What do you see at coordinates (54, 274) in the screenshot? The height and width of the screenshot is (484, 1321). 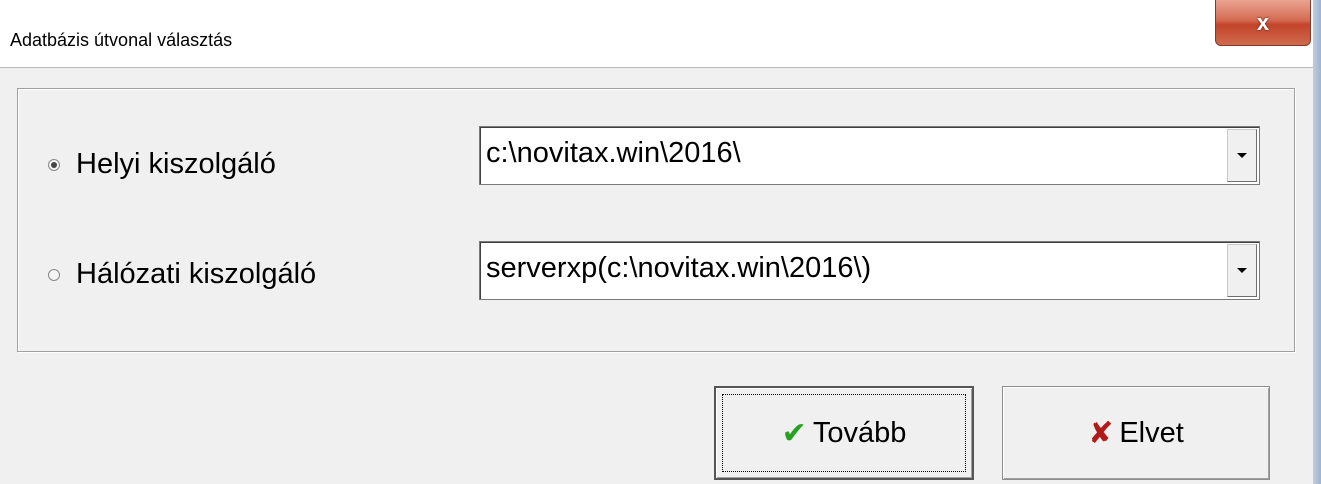 I see `radio-network-indicator` at bounding box center [54, 274].